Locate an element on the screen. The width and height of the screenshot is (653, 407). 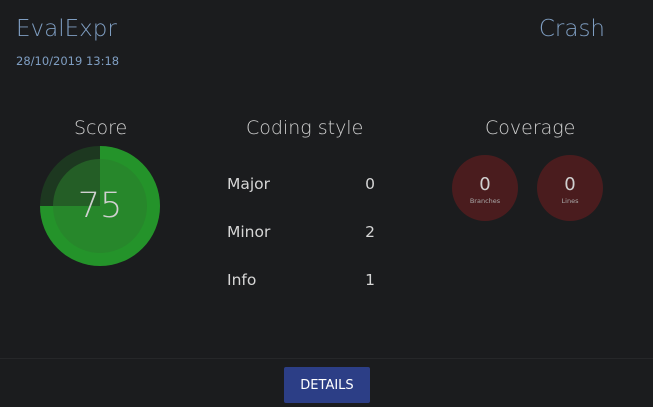
minor-label: Minor is located at coordinates (249, 232).